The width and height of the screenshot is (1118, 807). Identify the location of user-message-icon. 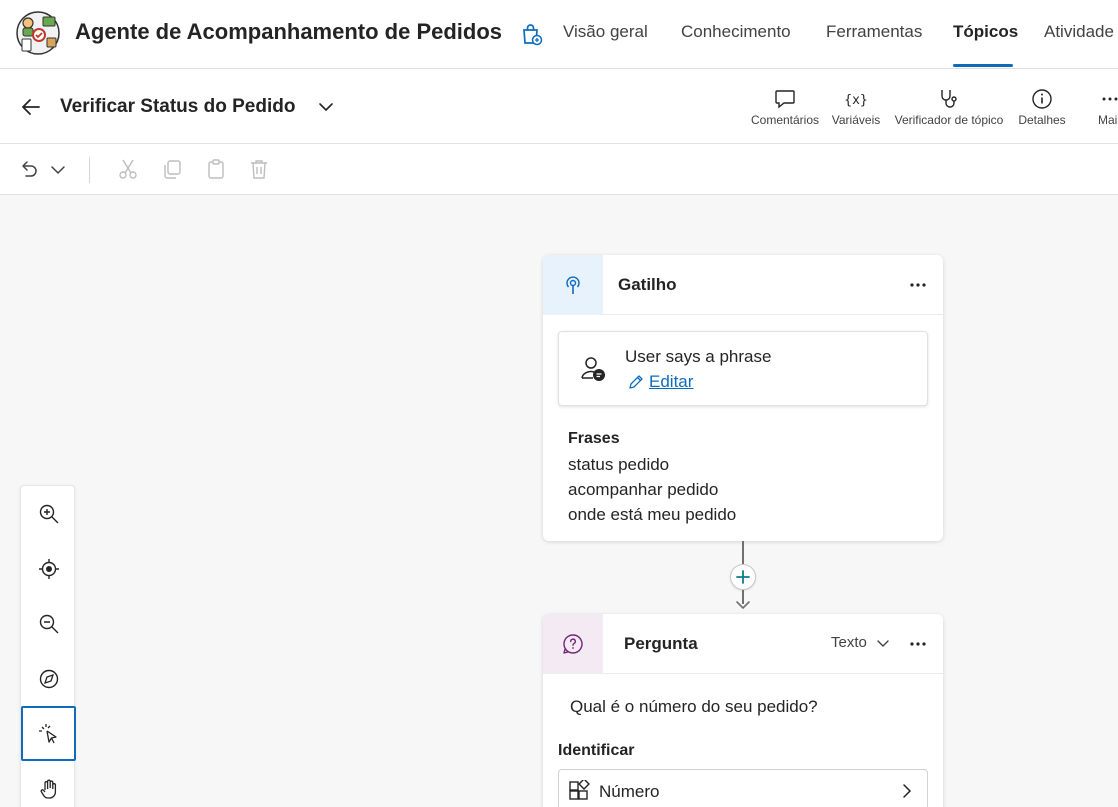
(593, 369).